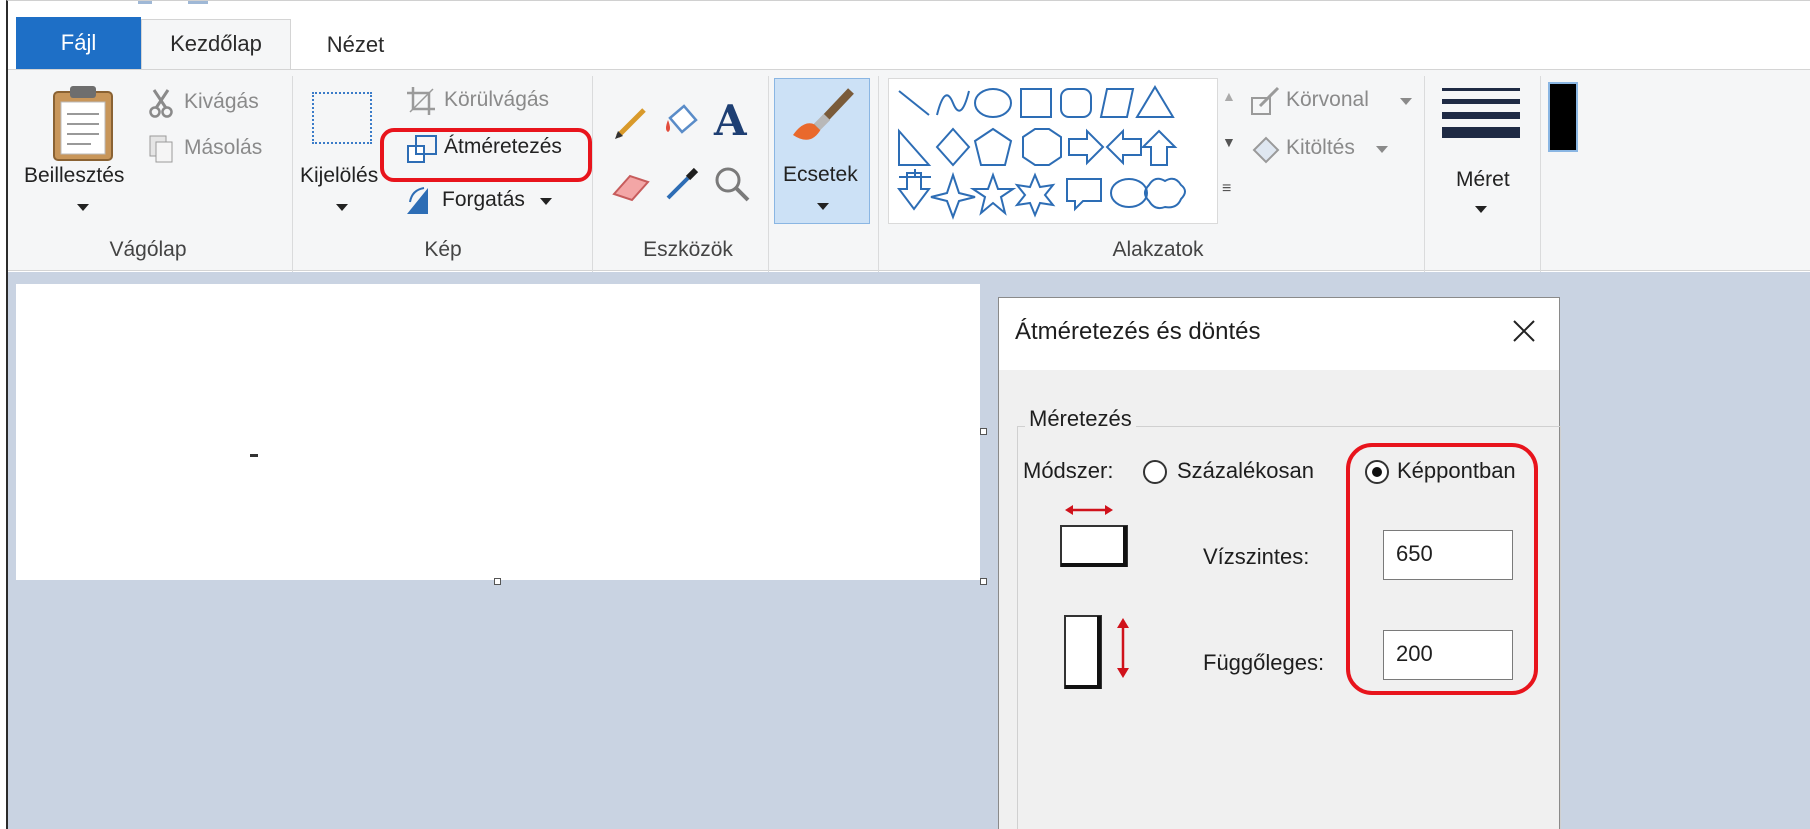  I want to click on gallery-expand: ≡, so click(1226, 189).